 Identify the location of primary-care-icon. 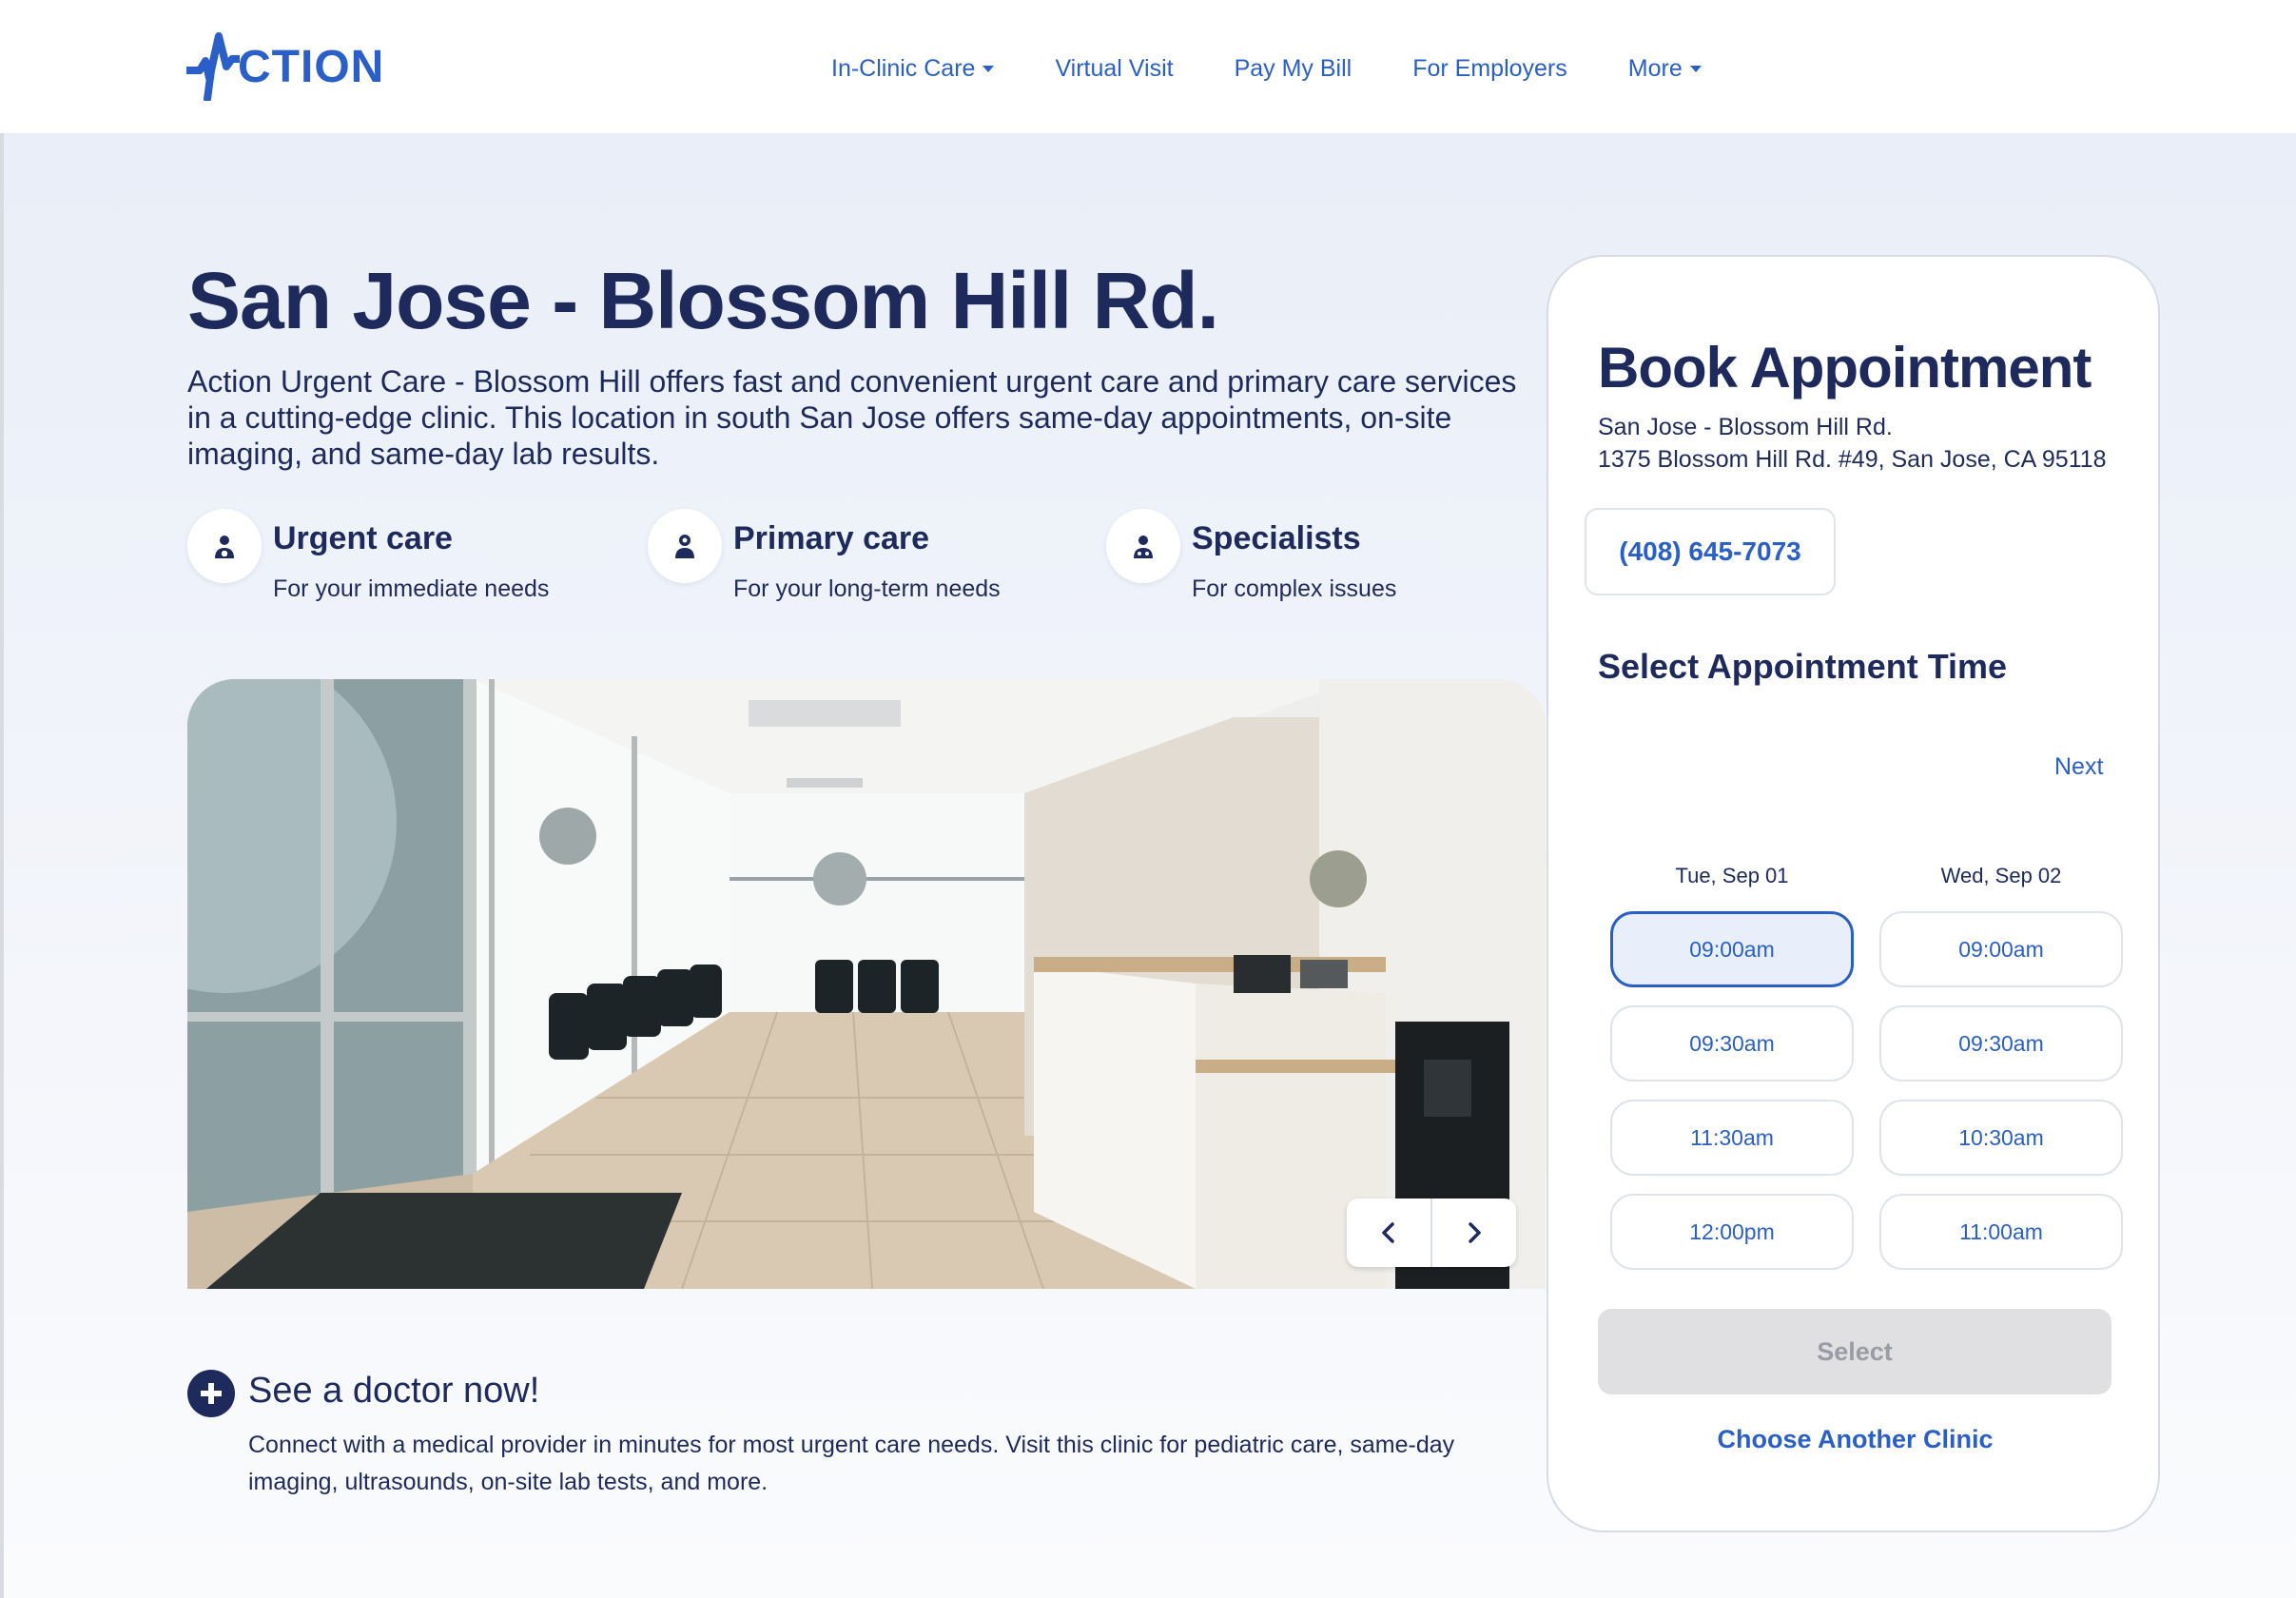
(685, 546).